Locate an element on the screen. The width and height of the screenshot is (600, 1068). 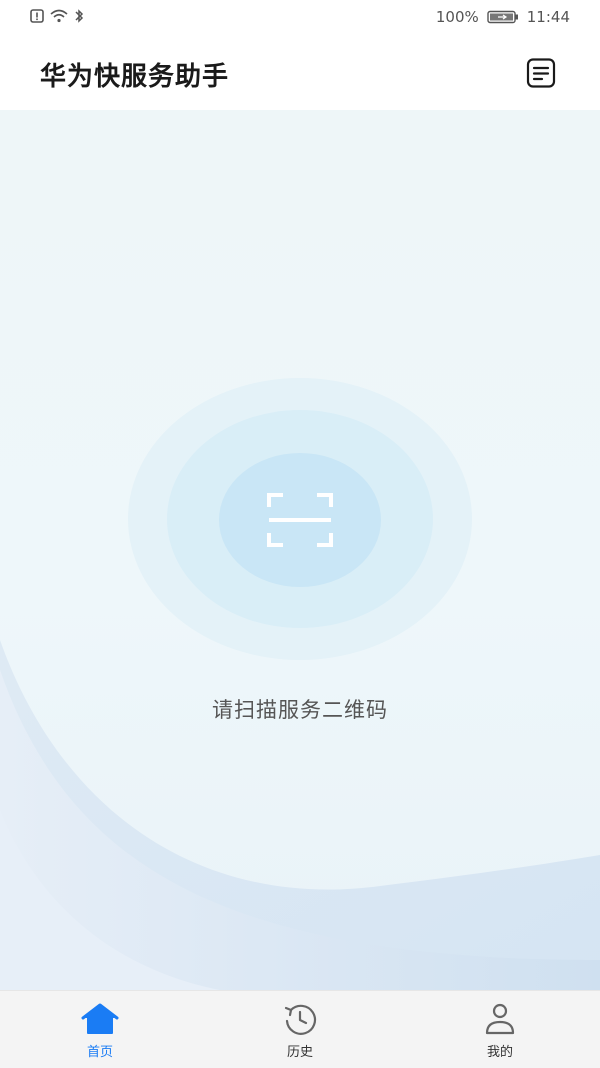
service-record-button is located at coordinates (541, 73).